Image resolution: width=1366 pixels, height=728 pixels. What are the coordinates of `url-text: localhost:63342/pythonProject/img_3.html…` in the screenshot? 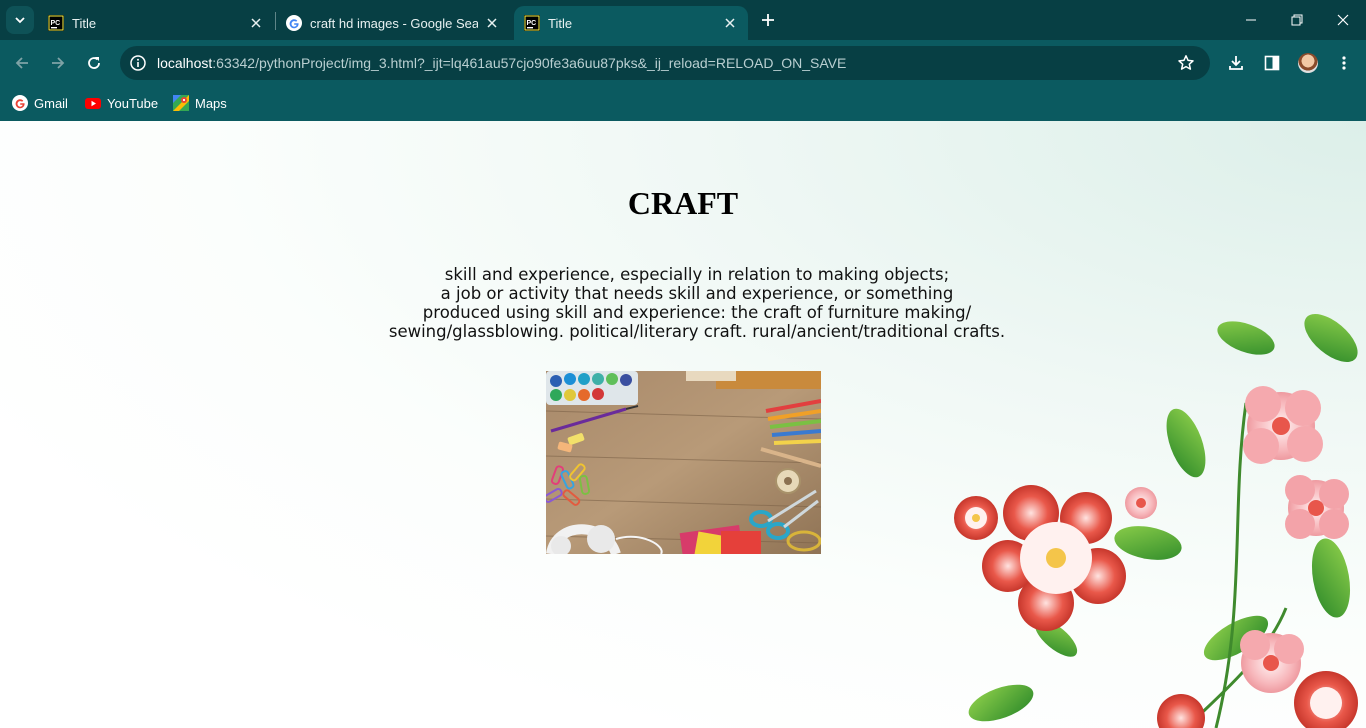 It's located at (501, 63).